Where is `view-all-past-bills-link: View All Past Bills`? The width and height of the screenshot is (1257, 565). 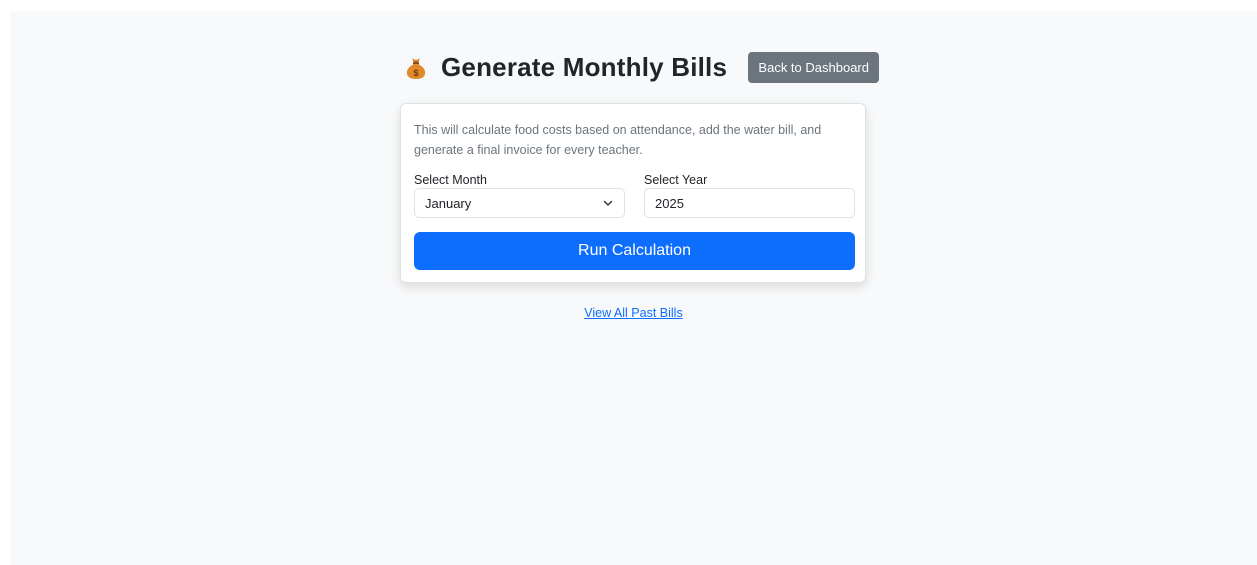 view-all-past-bills-link: View All Past Bills is located at coordinates (633, 313).